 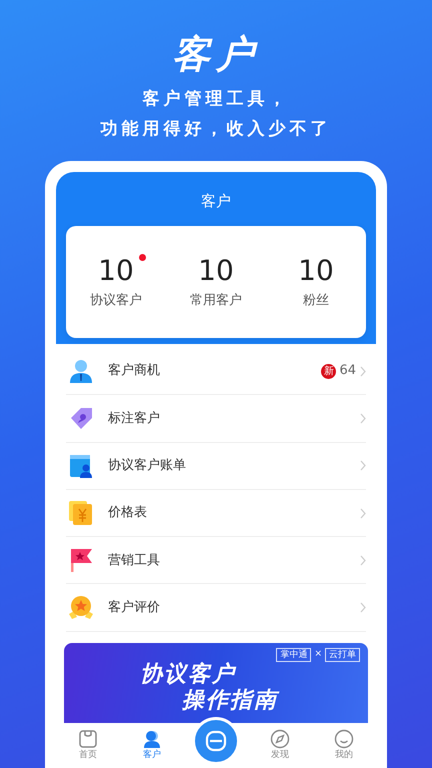 I want to click on stat-item: 10 协议客户, so click(x=116, y=282).